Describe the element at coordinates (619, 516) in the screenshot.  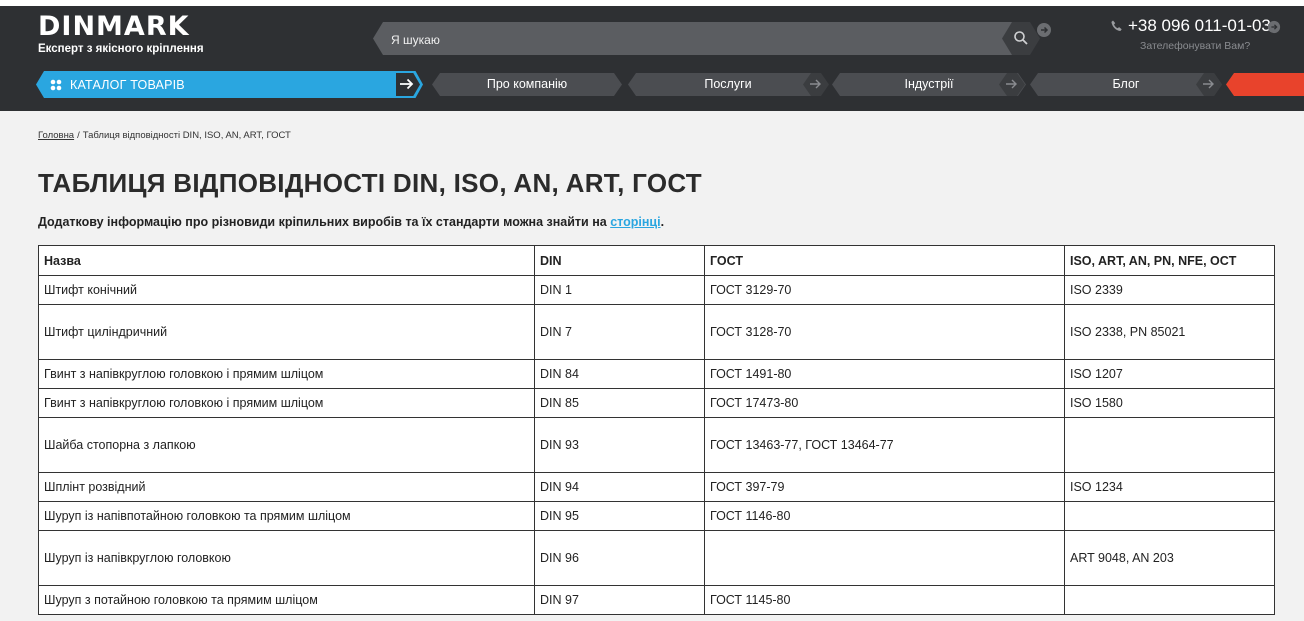
I see `table-cell: DIN 95` at that location.